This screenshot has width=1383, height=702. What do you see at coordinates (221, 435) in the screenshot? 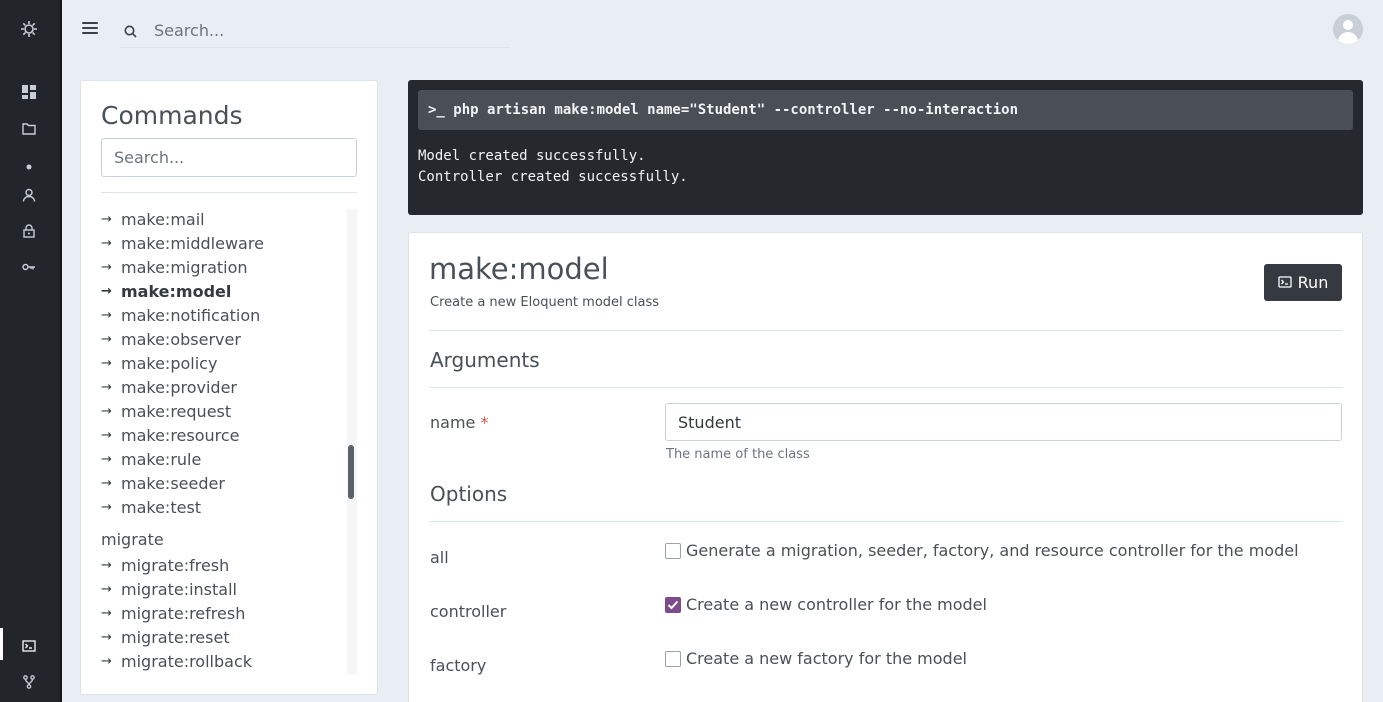
I see `command-item: → make:resource` at bounding box center [221, 435].